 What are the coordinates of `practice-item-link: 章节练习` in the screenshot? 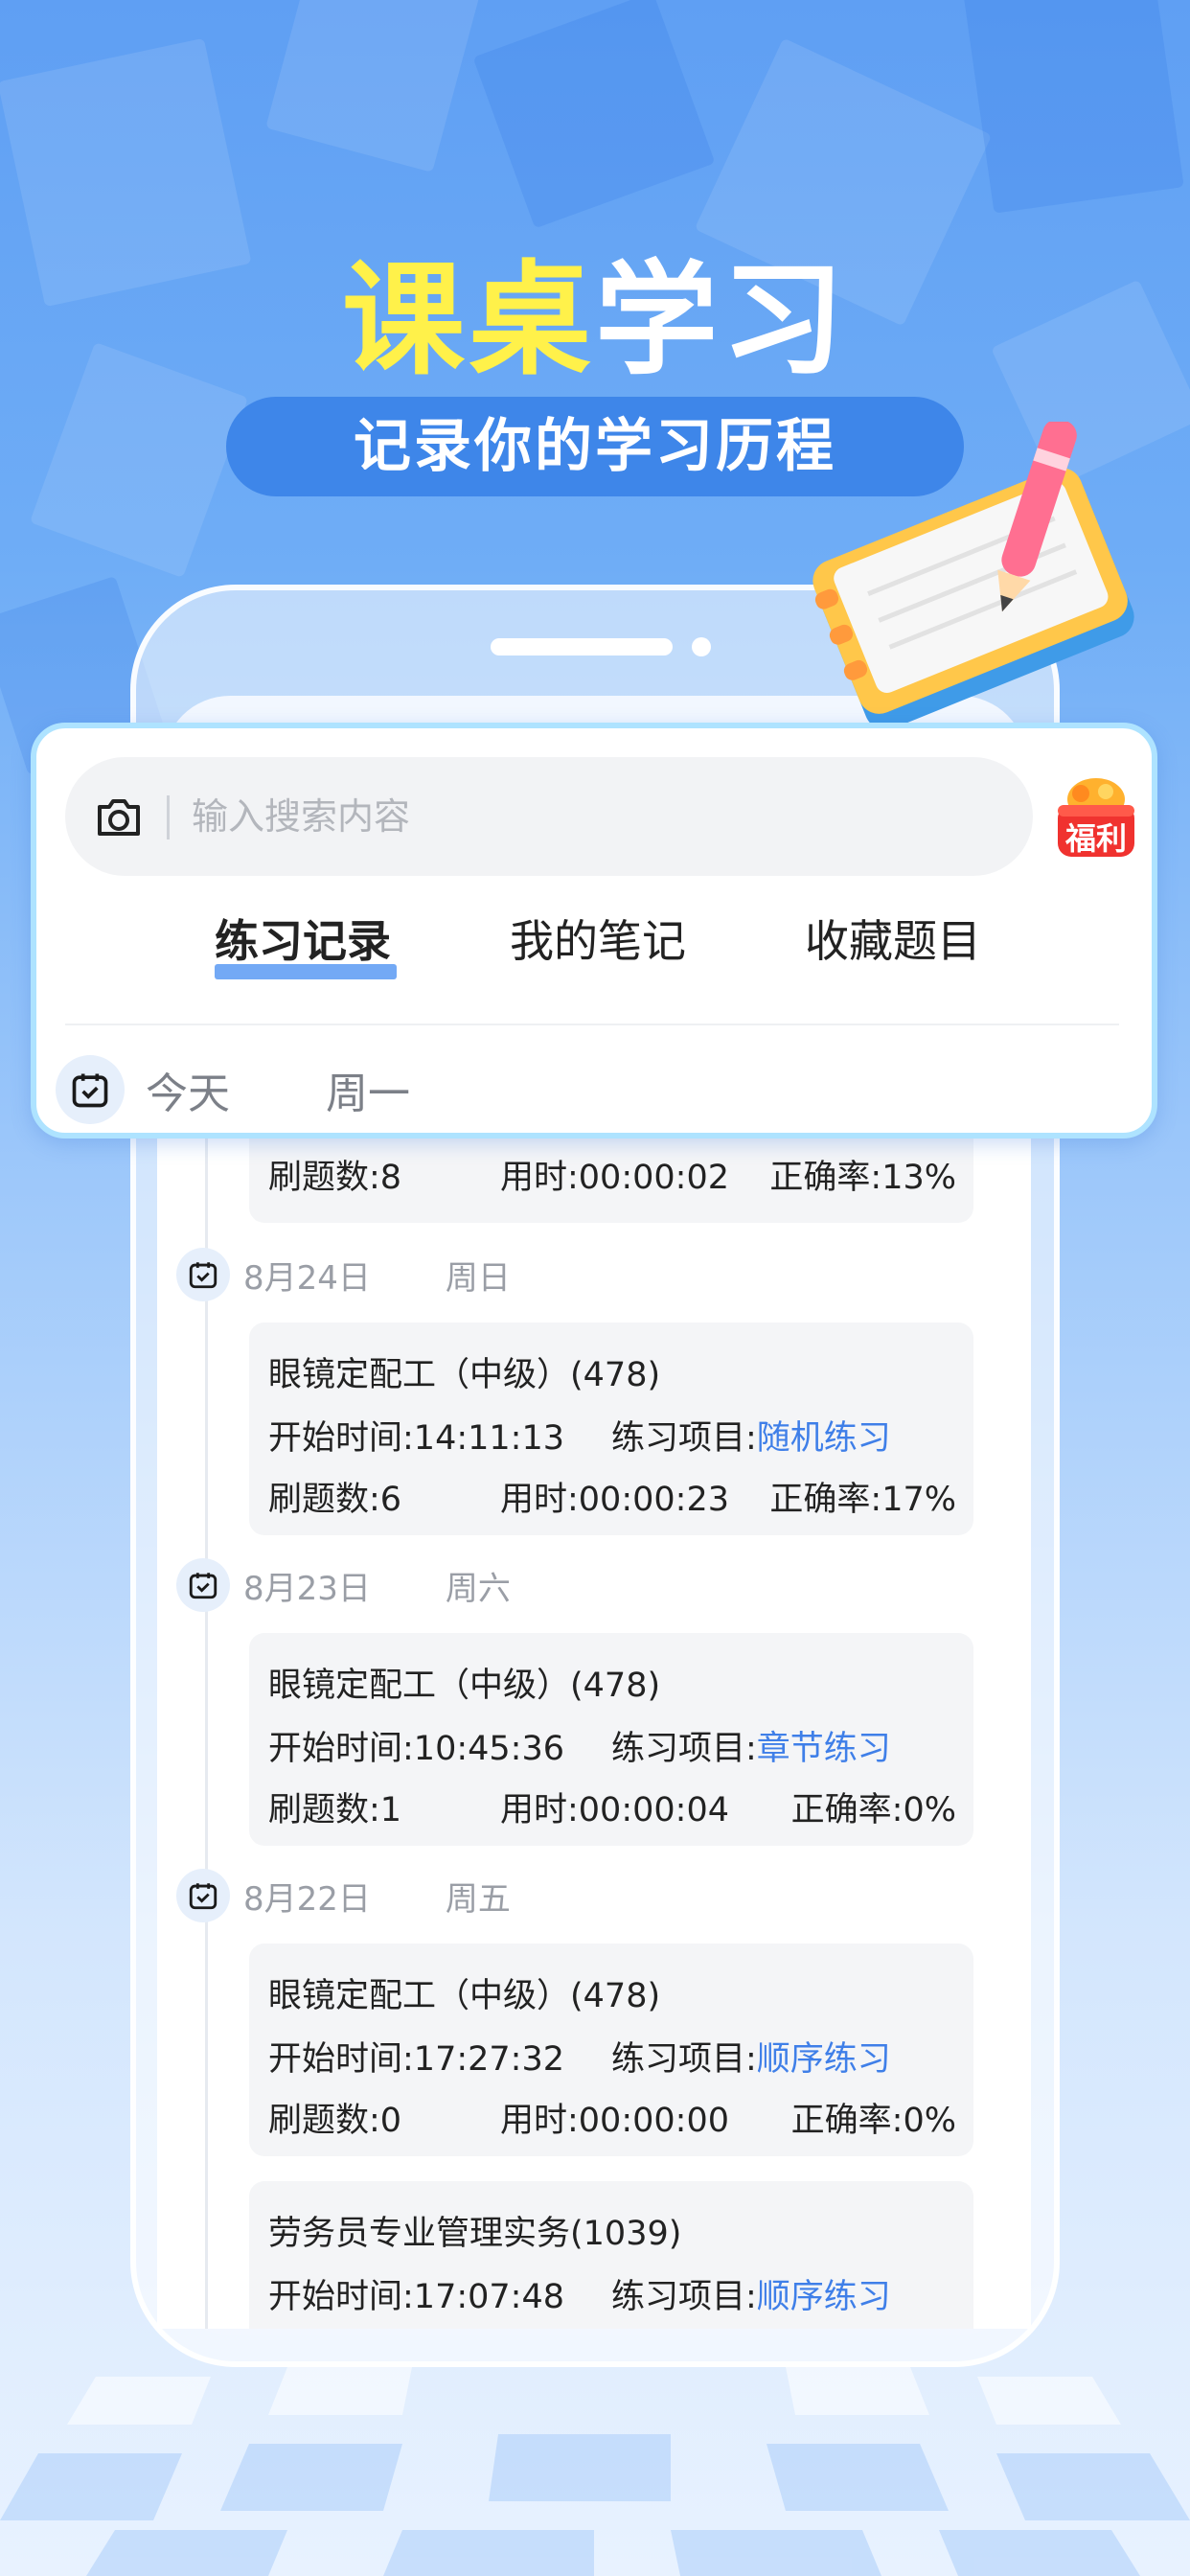 It's located at (824, 1749).